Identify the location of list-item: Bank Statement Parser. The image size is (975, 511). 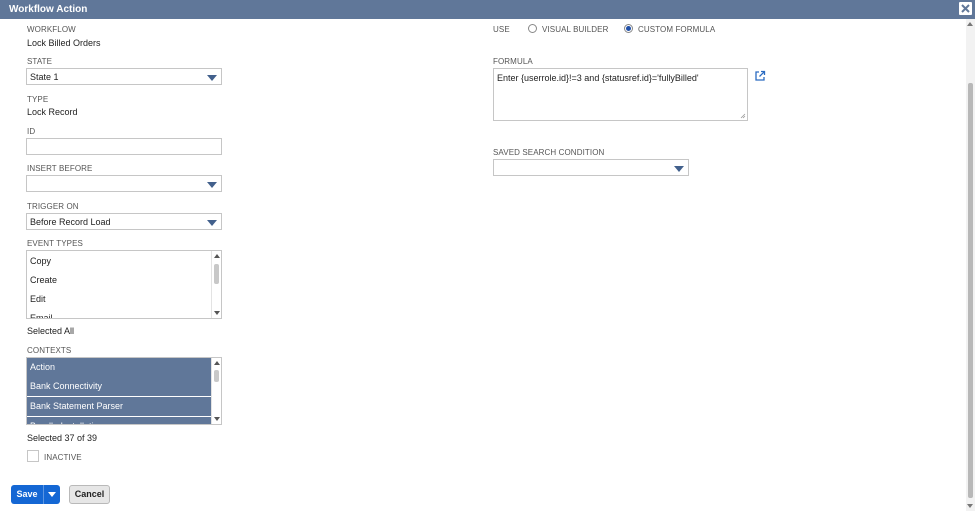
(119, 406).